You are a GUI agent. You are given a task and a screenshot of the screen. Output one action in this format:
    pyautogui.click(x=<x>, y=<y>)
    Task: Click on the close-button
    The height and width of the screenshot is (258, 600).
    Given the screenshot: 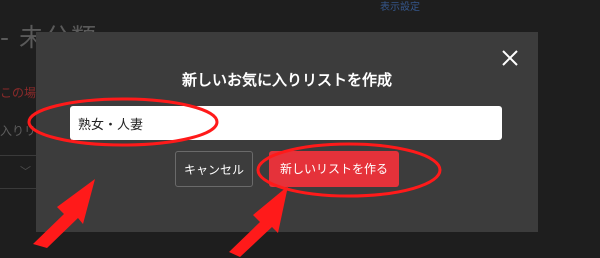 What is the action you would take?
    pyautogui.click(x=510, y=58)
    